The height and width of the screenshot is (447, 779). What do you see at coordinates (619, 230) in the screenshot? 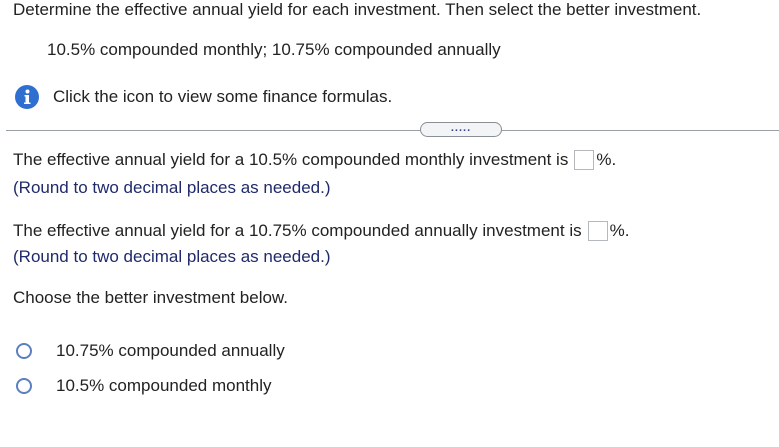
I see `question-2-suffix: %.` at bounding box center [619, 230].